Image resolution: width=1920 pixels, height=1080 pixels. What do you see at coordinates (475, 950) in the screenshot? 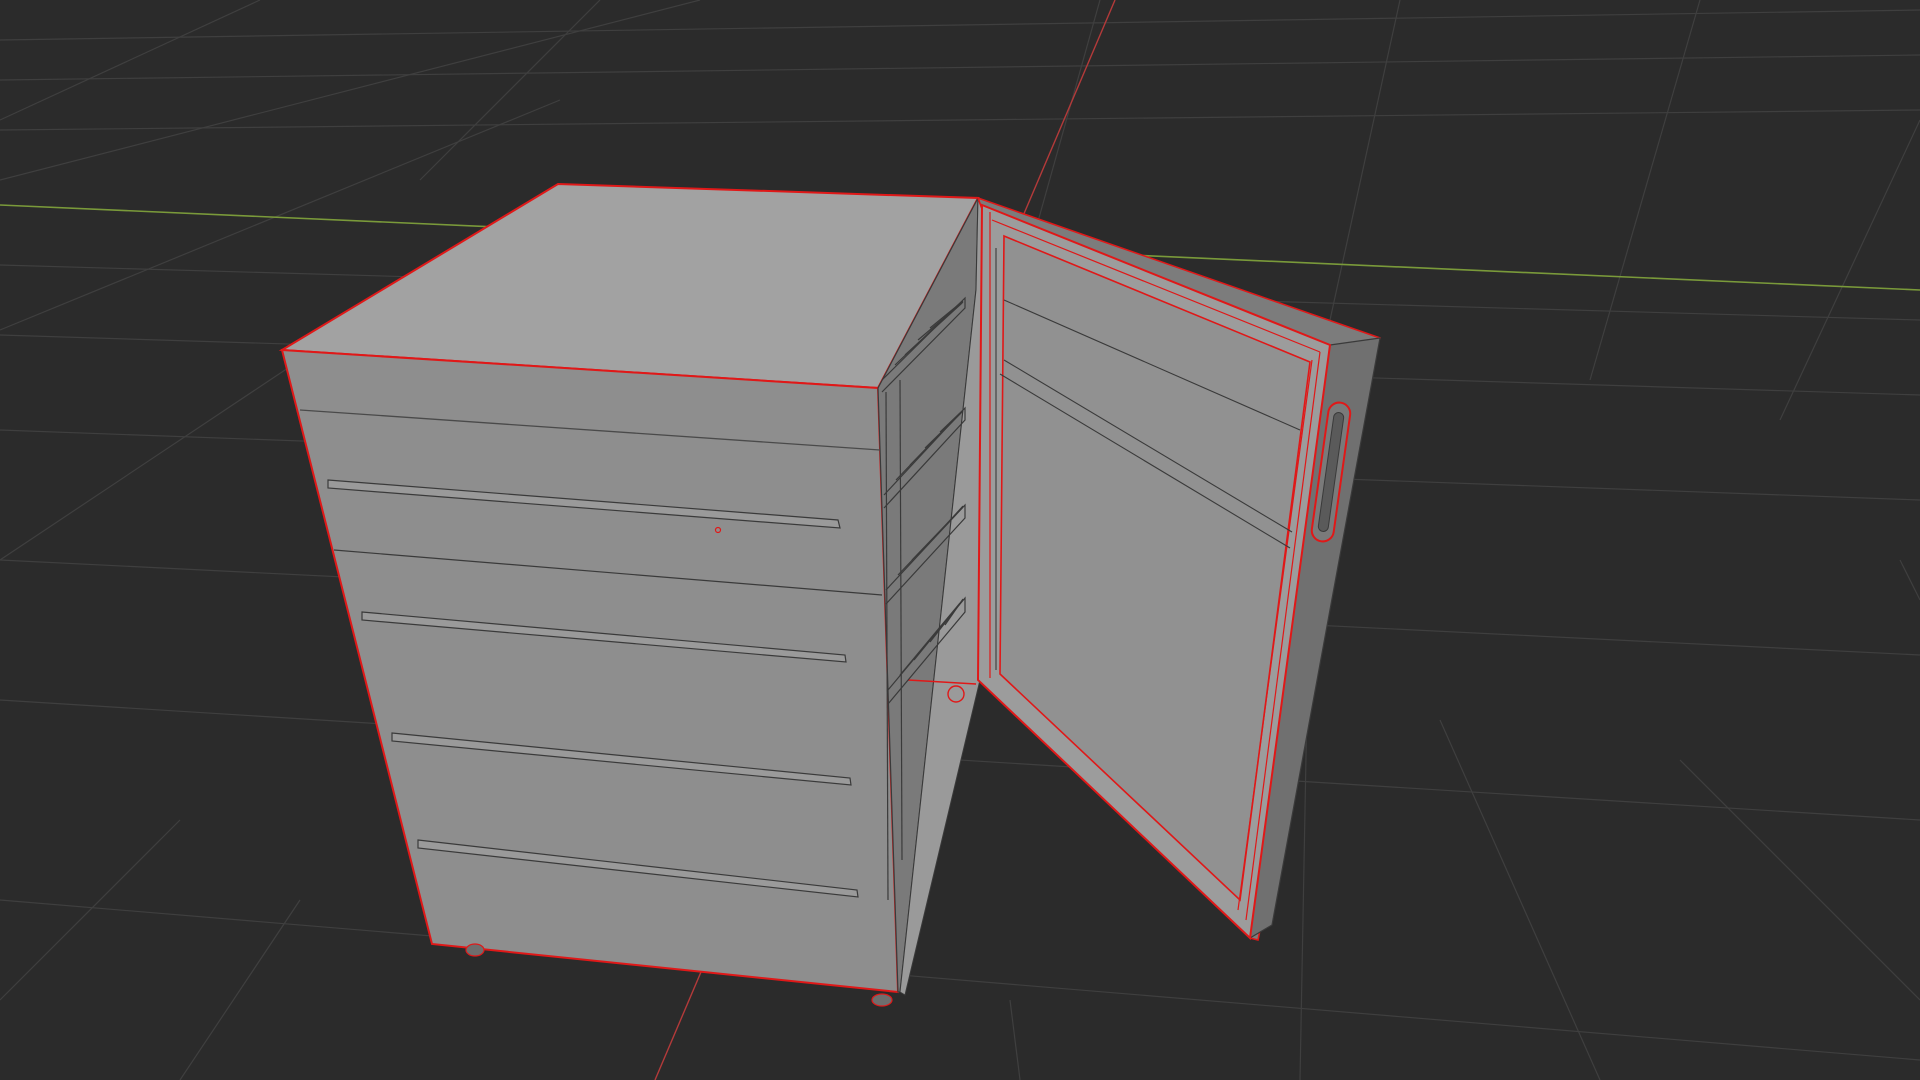
I see `foot-left` at bounding box center [475, 950].